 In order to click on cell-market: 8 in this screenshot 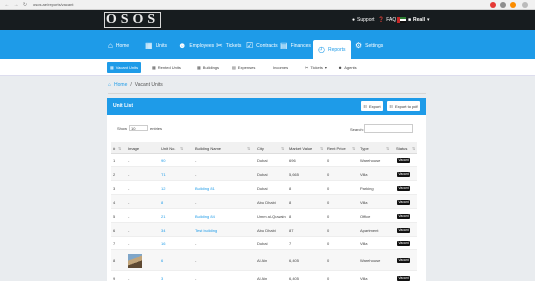, I will do `click(290, 202)`.